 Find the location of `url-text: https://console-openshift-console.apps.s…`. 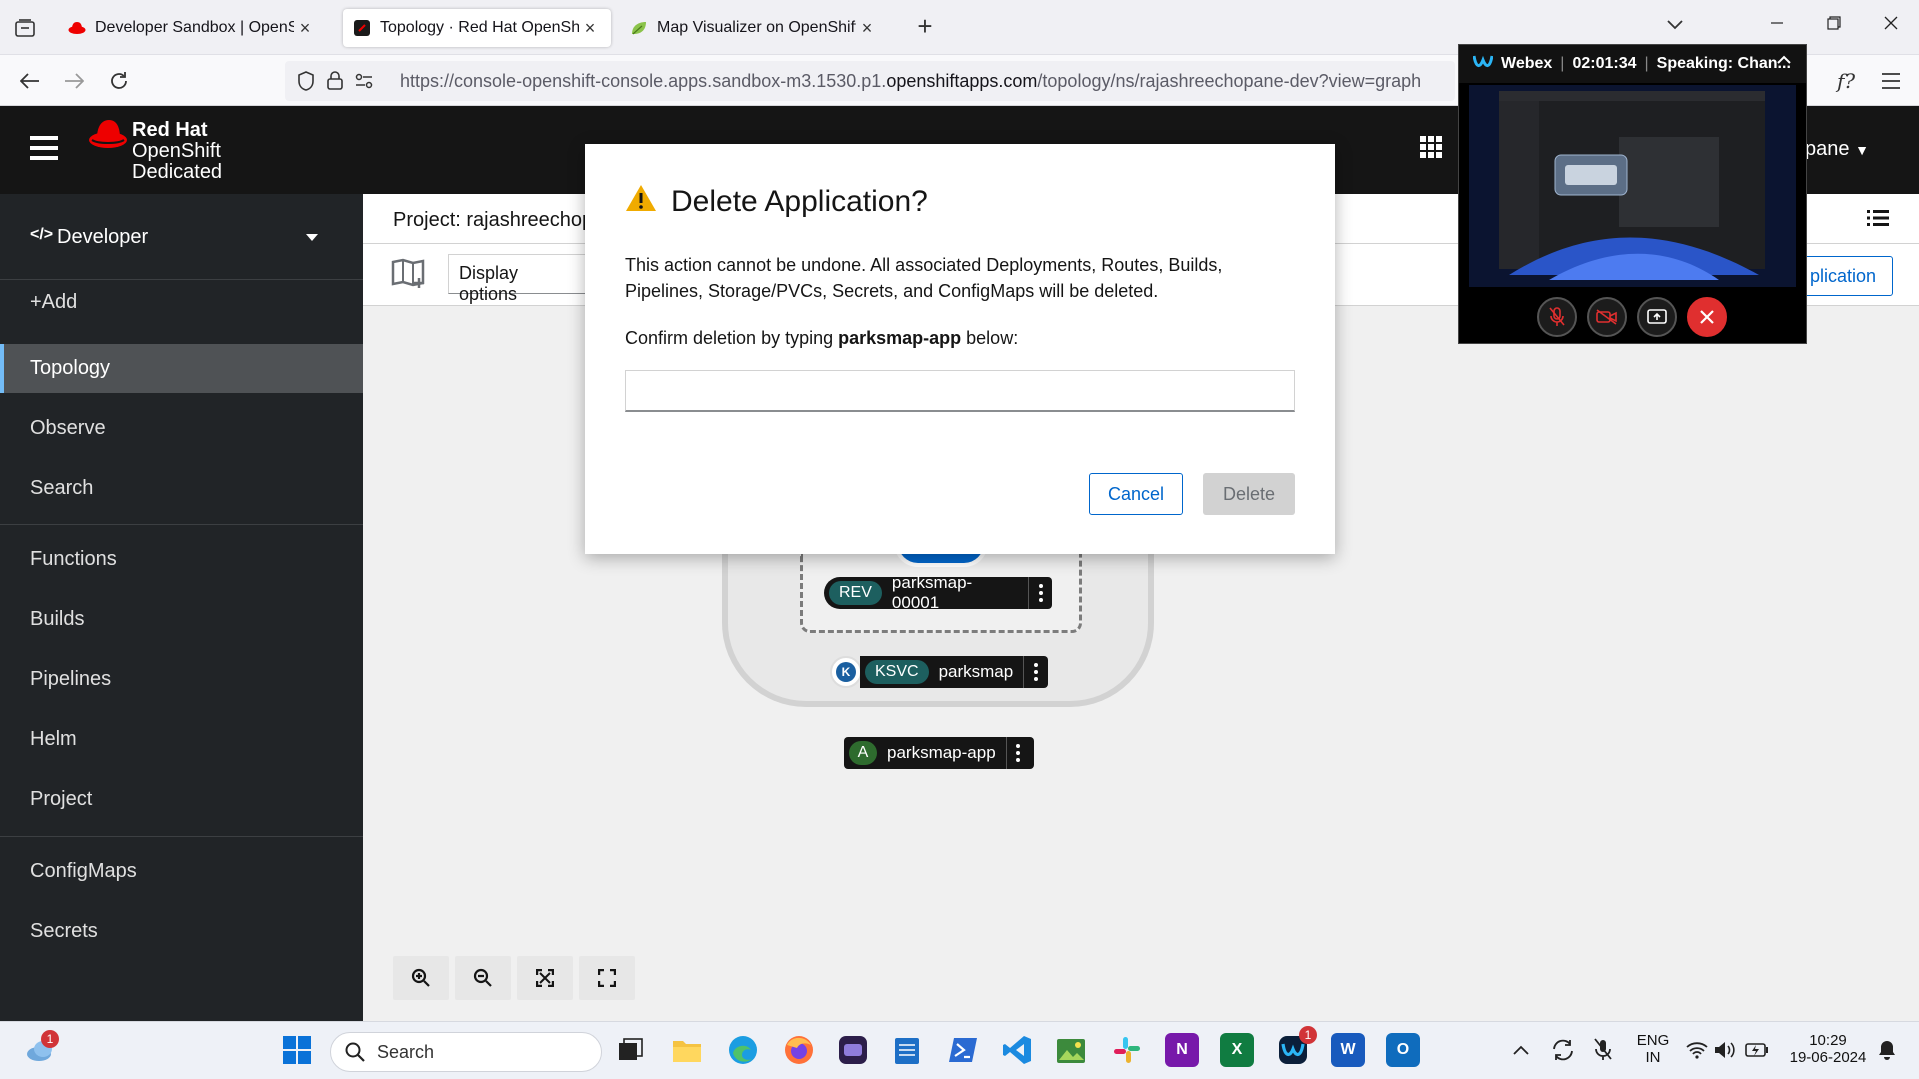

url-text: https://console-openshift-console.apps.s… is located at coordinates (910, 81).